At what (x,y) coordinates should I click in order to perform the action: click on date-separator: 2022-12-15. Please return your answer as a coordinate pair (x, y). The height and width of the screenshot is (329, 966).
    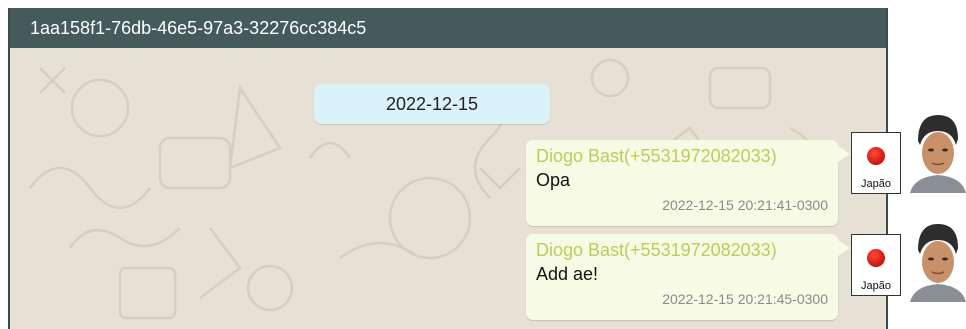
    Looking at the image, I should click on (432, 104).